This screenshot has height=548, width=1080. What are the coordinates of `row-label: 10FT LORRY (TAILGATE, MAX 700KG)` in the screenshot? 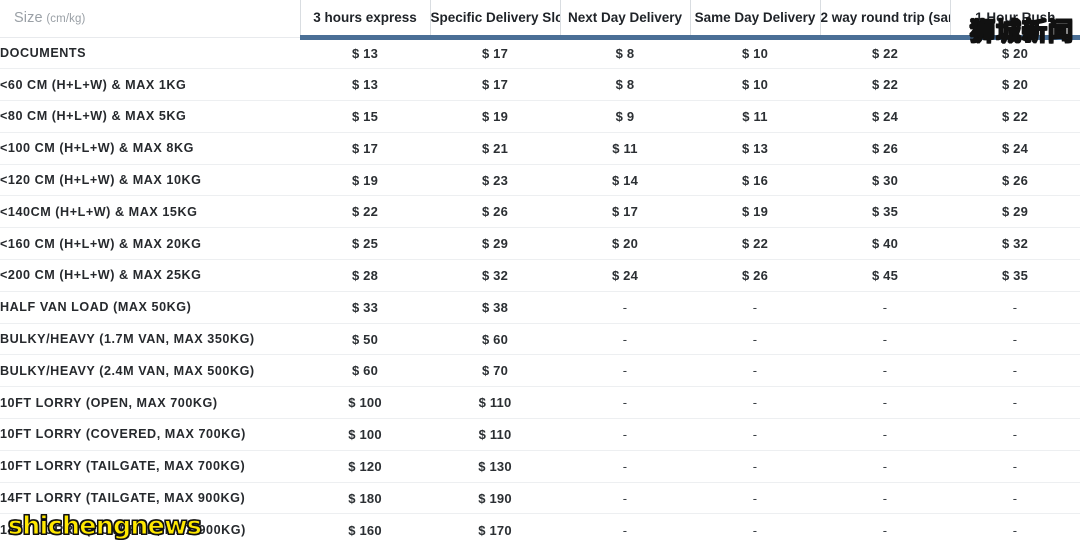 It's located at (150, 466).